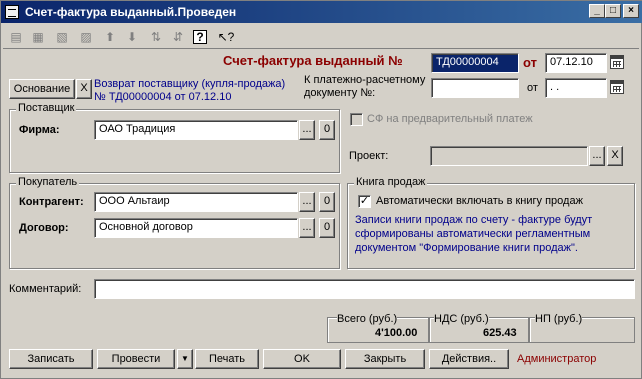 This screenshot has height=379, width=642. What do you see at coordinates (302, 359) in the screenshot?
I see `ok-button: OK` at bounding box center [302, 359].